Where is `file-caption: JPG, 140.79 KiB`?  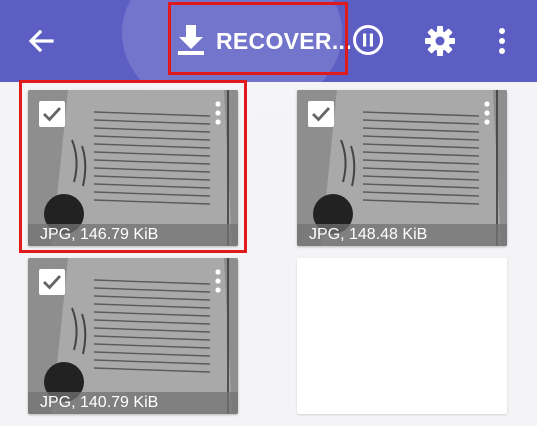
file-caption: JPG, 140.79 KiB is located at coordinates (133, 403).